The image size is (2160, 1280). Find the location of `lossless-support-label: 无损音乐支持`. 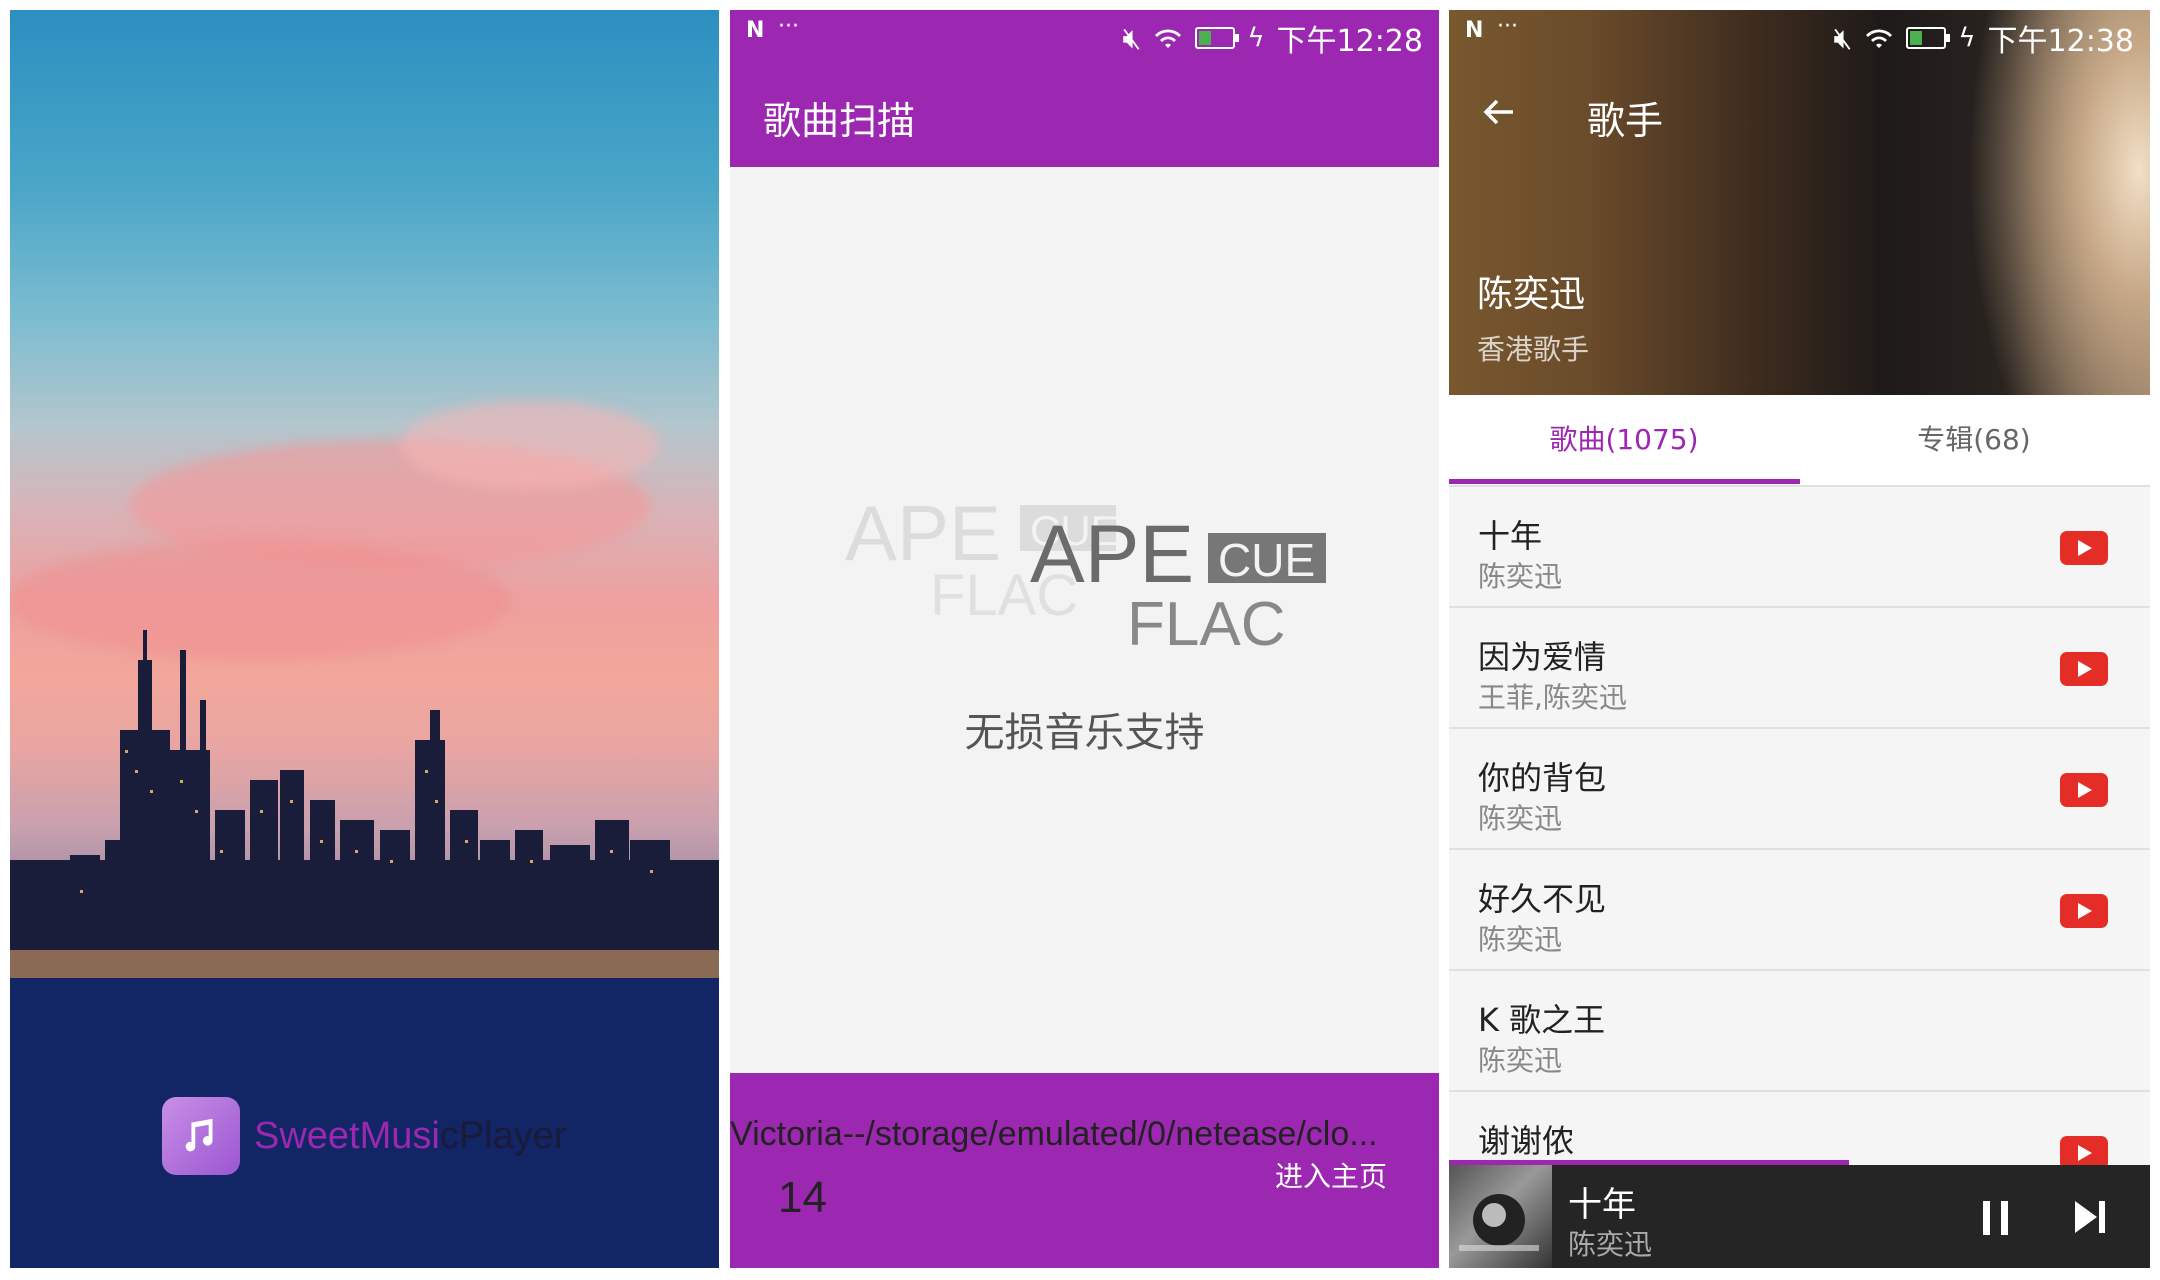

lossless-support-label: 无损音乐支持 is located at coordinates (1084, 733).